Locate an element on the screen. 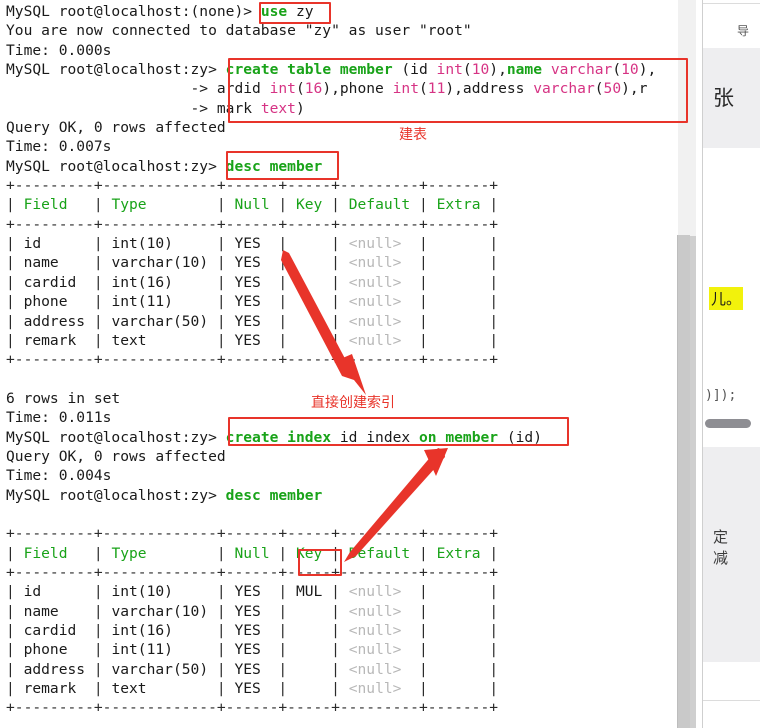 The width and height of the screenshot is (760, 728). index-target: (id) is located at coordinates (520, 437).